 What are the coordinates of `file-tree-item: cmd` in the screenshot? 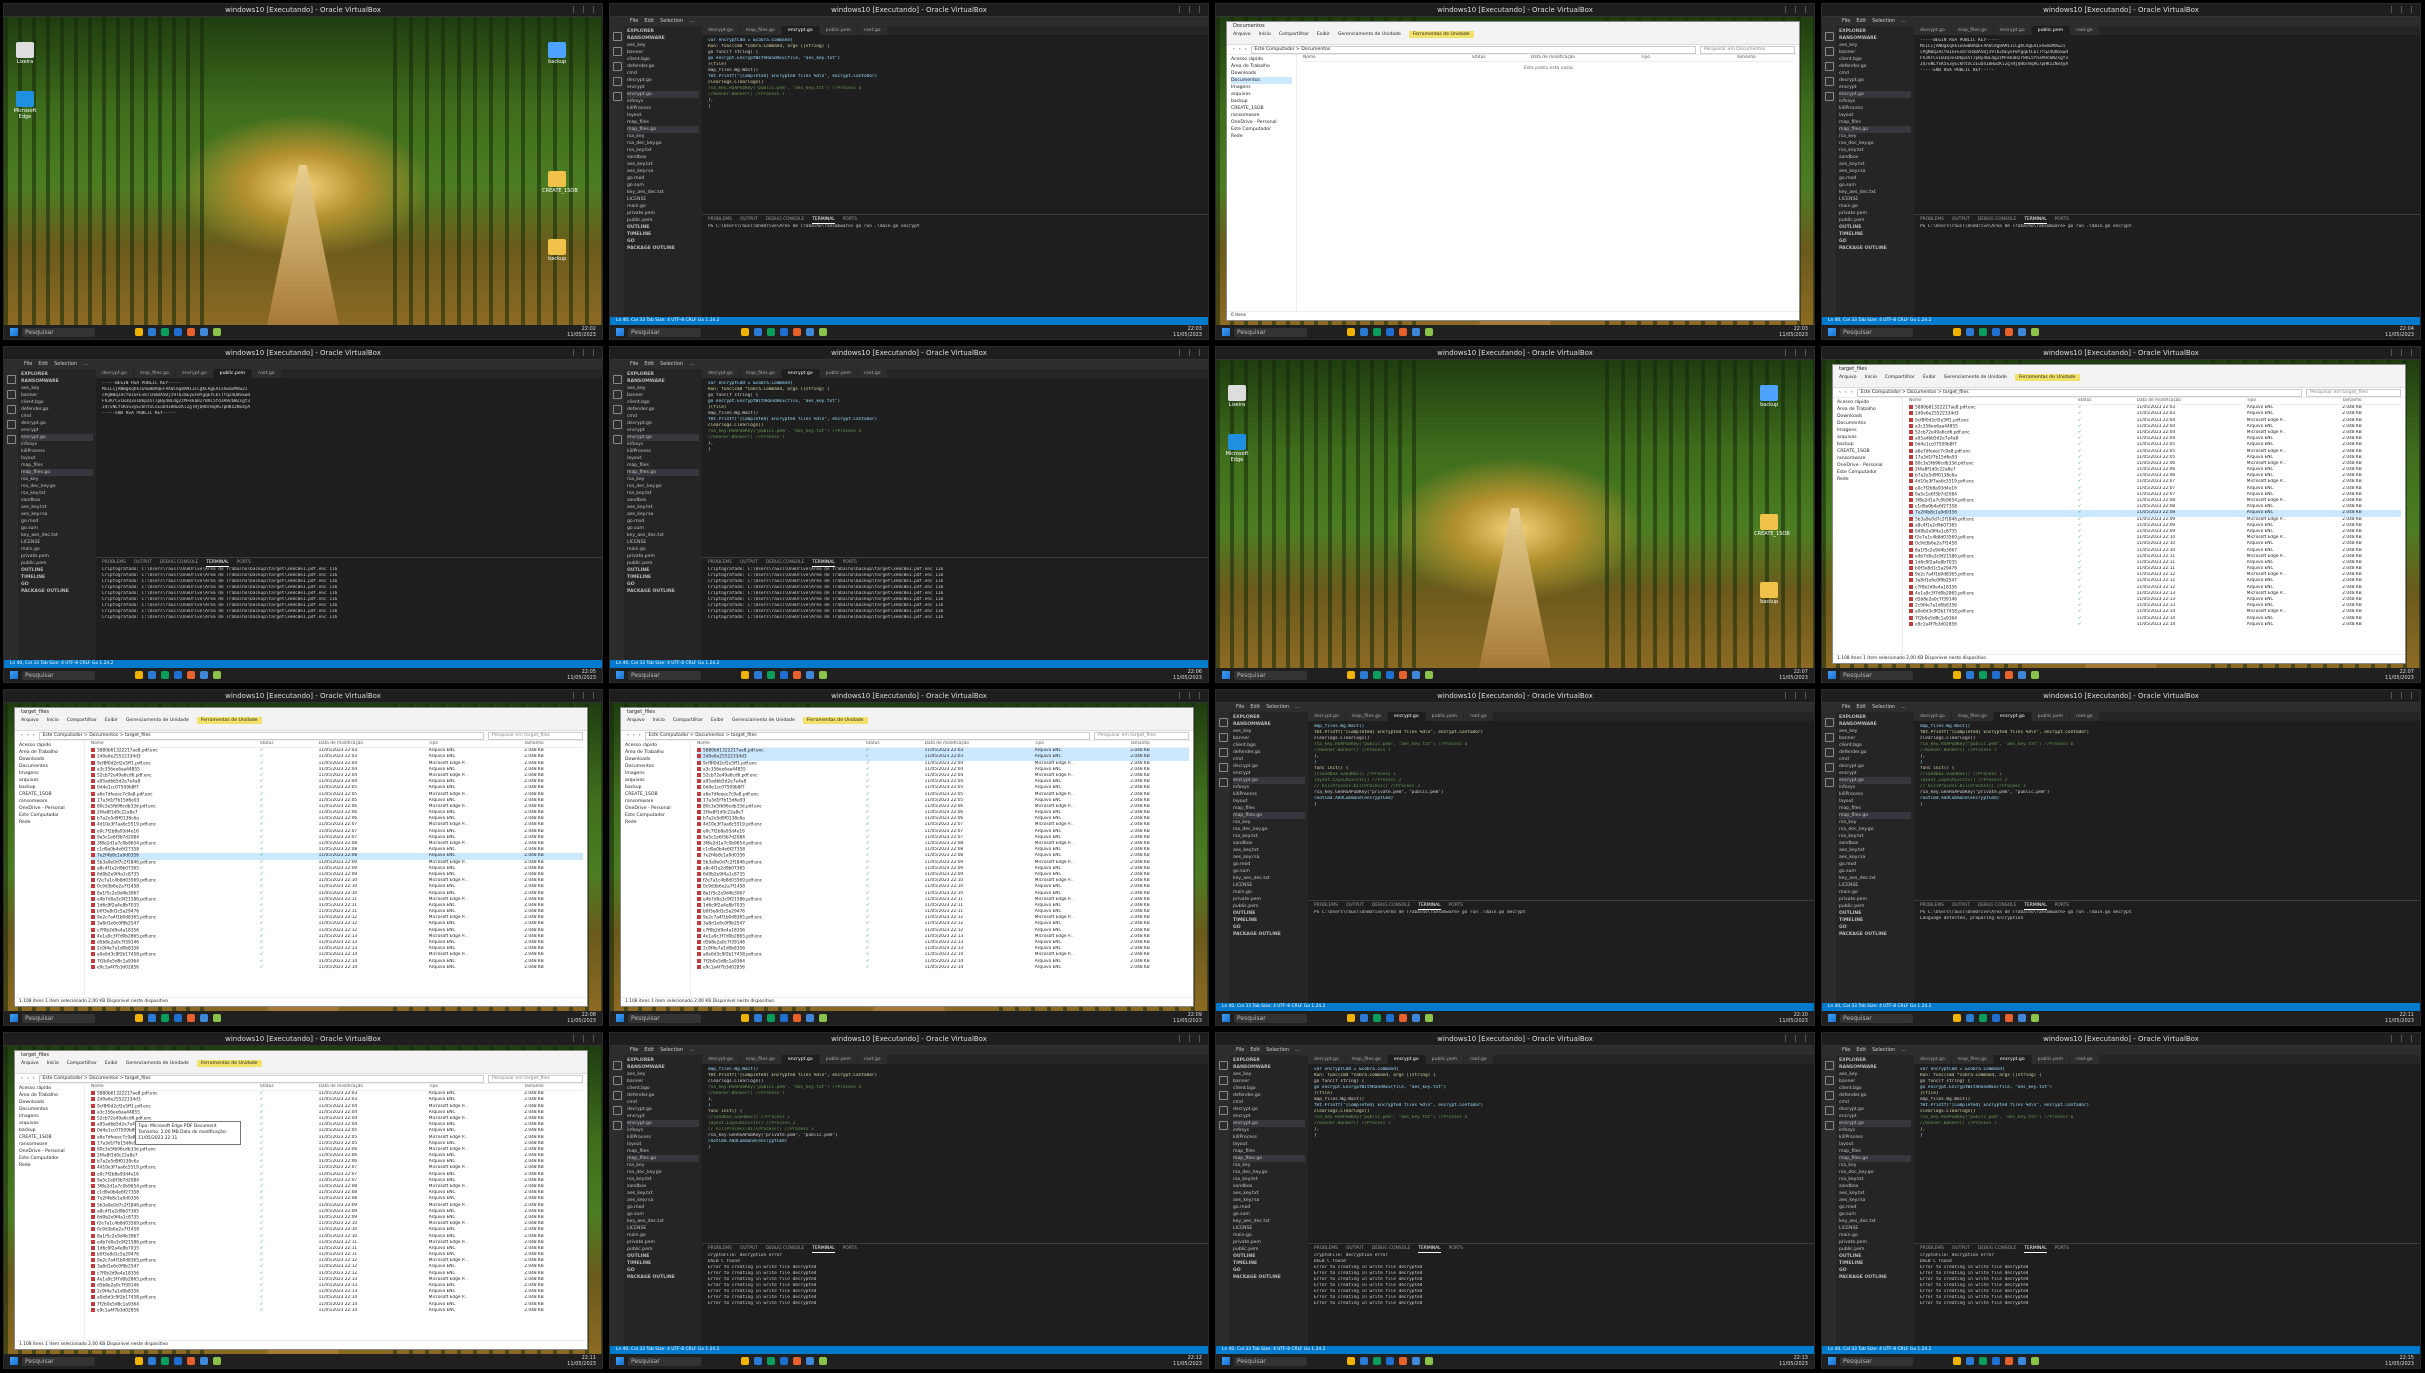 It's located at (1875, 73).